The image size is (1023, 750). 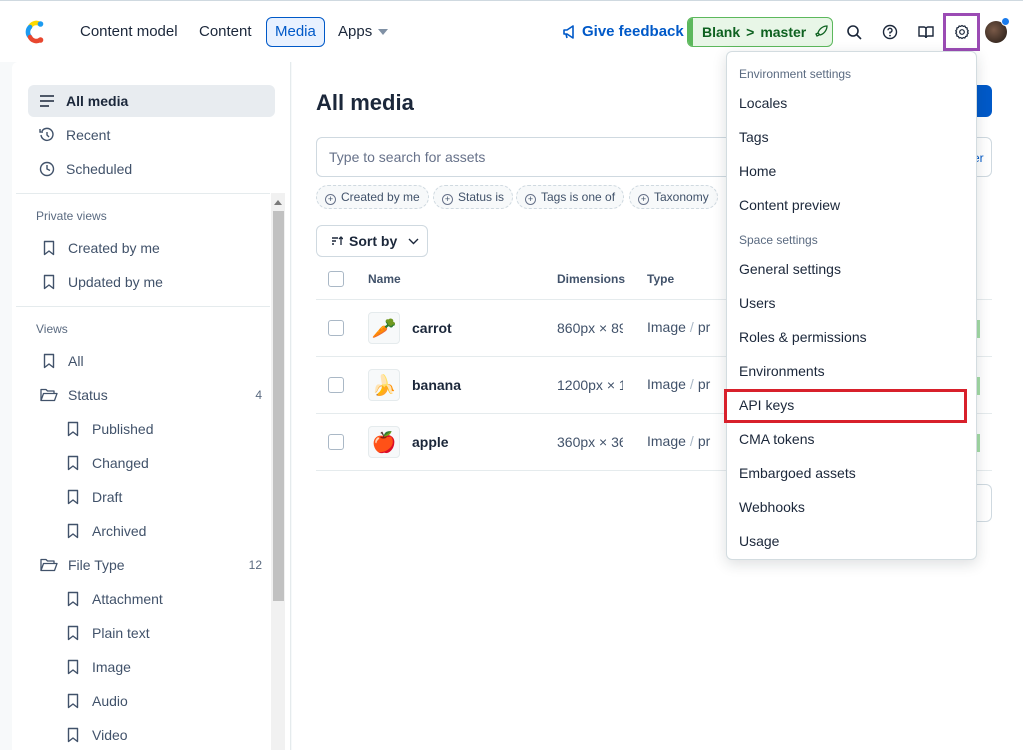 What do you see at coordinates (127, 599) in the screenshot?
I see `sidebar-item-label: Attachment` at bounding box center [127, 599].